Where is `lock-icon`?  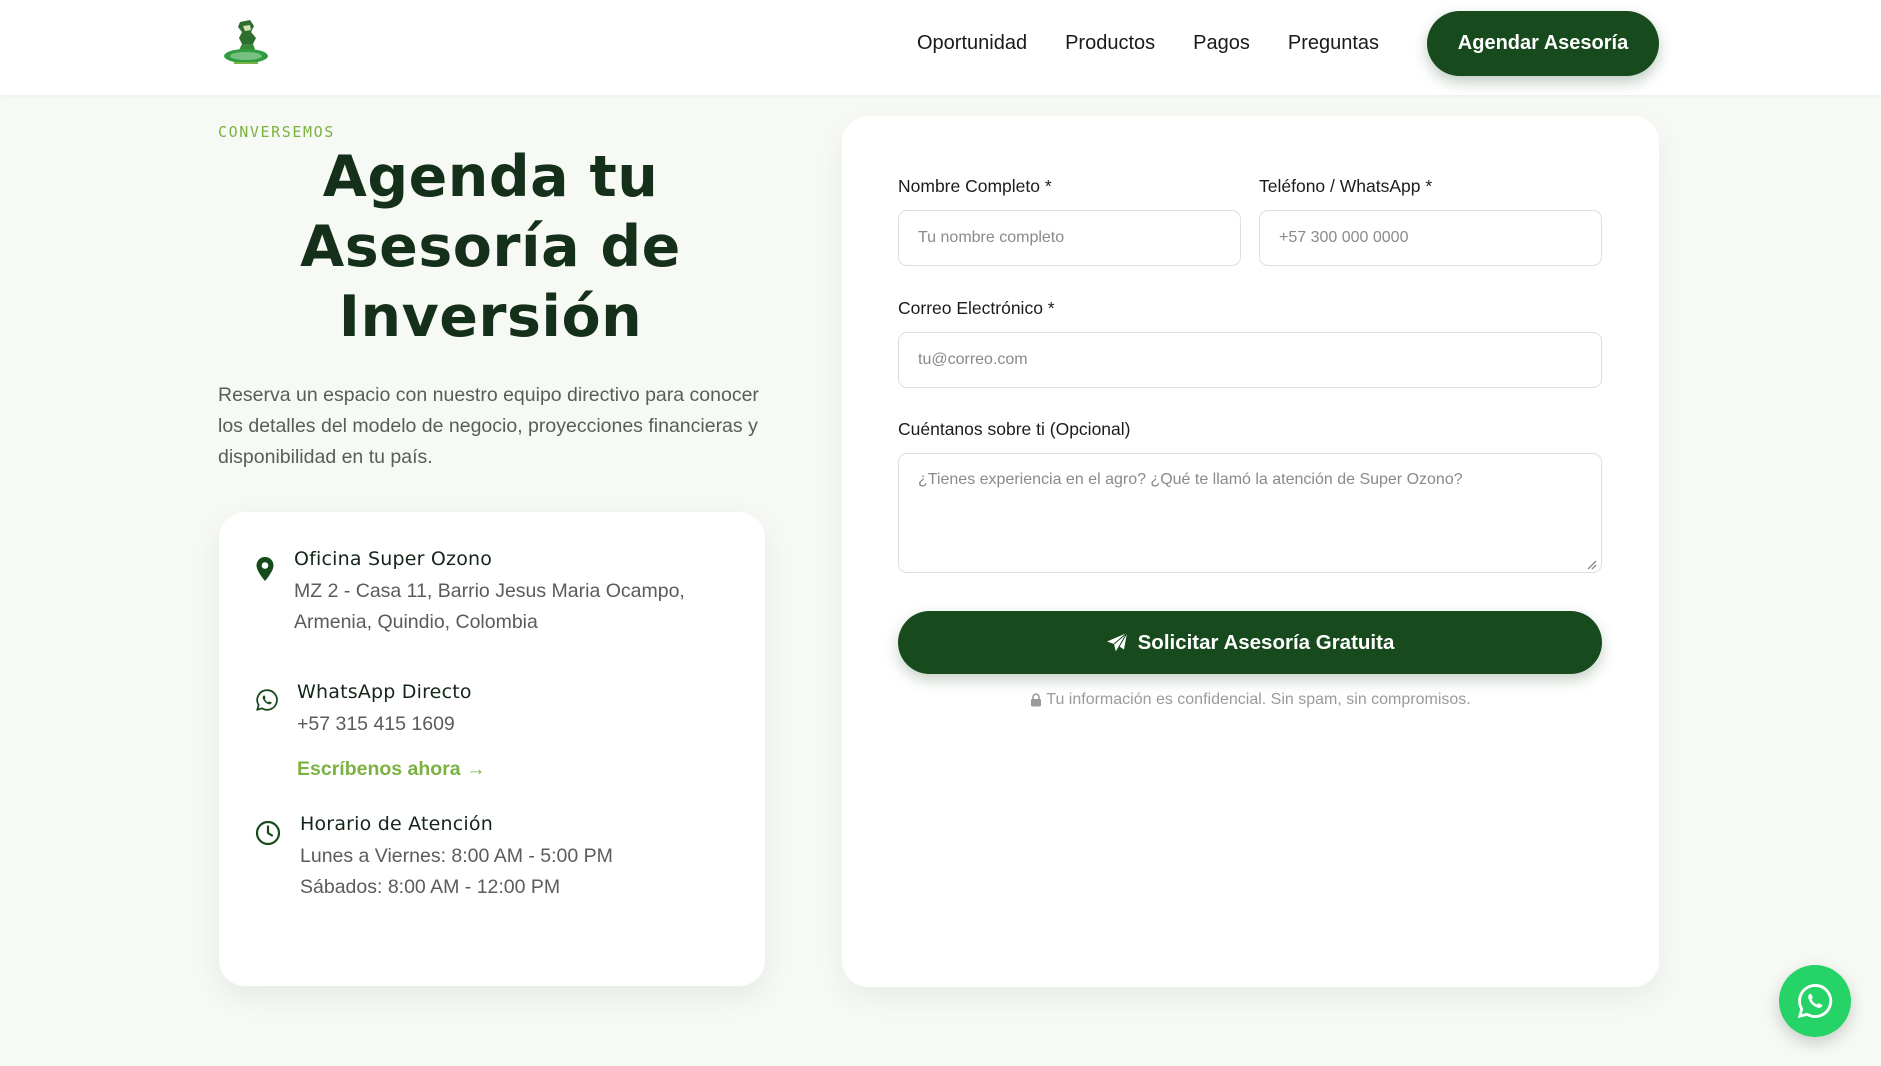 lock-icon is located at coordinates (1036, 700).